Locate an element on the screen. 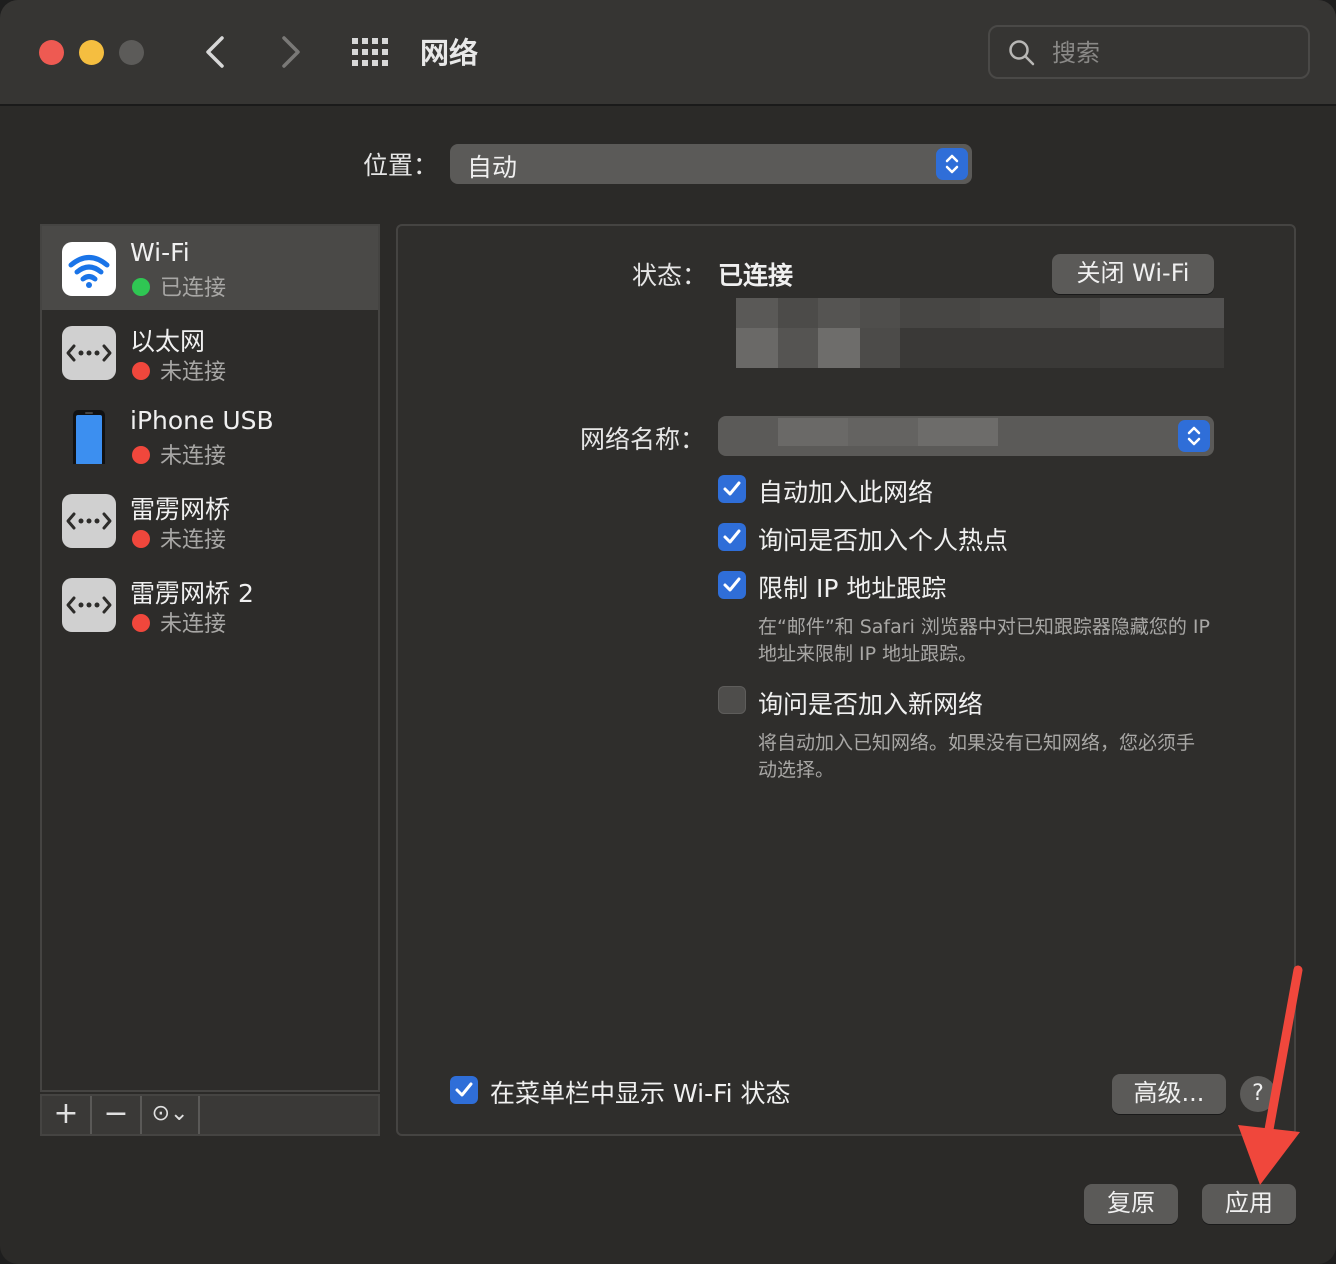 The width and height of the screenshot is (1336, 1264). location-stepper is located at coordinates (952, 164).